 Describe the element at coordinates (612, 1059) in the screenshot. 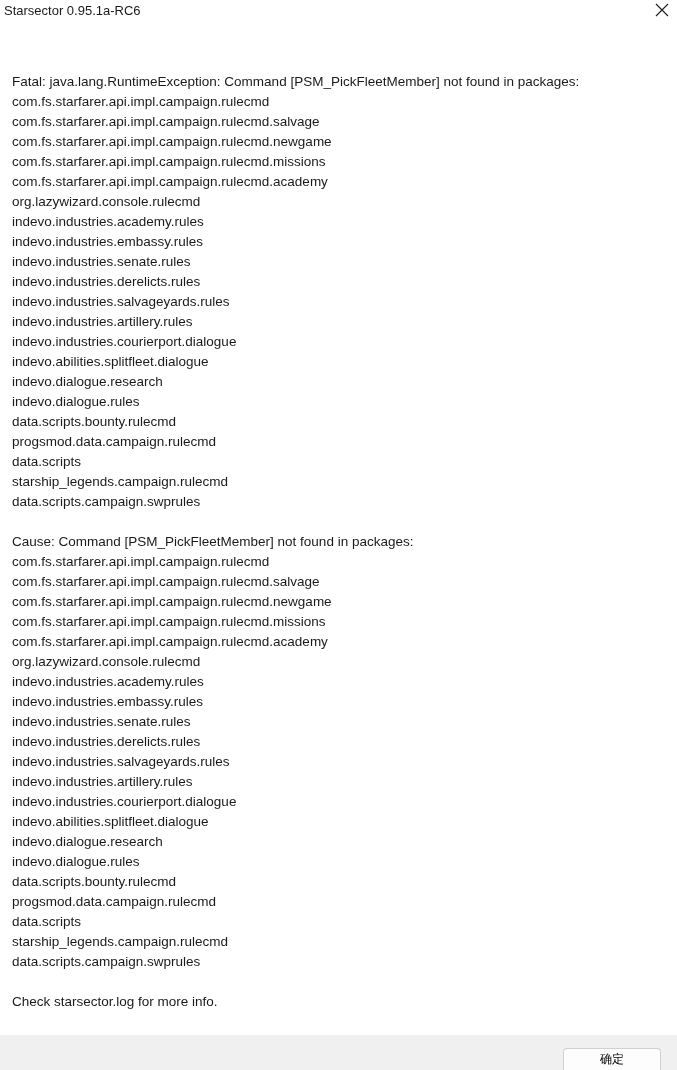

I see `ok-button: 确定` at that location.